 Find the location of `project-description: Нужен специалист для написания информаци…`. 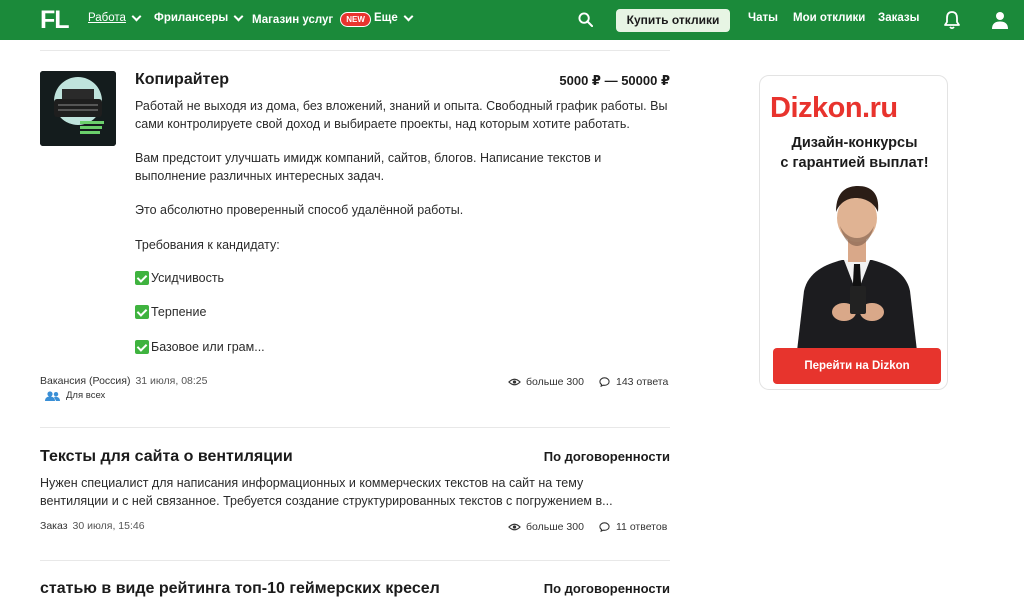

project-description: Нужен специалист для написания информаци… is located at coordinates (326, 492).